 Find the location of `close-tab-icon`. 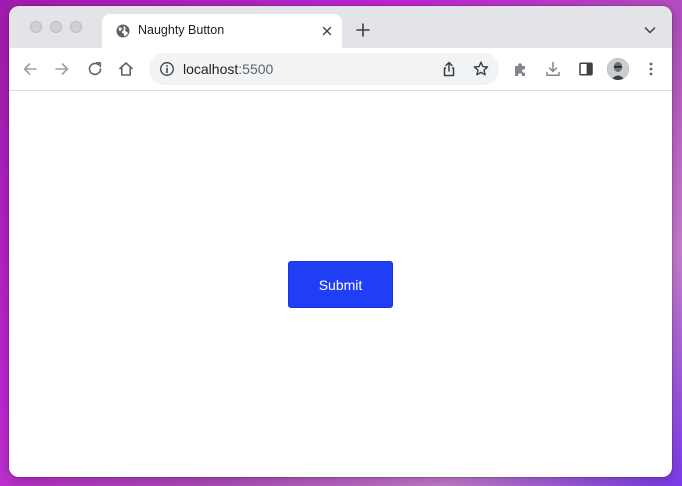

close-tab-icon is located at coordinates (327, 31).